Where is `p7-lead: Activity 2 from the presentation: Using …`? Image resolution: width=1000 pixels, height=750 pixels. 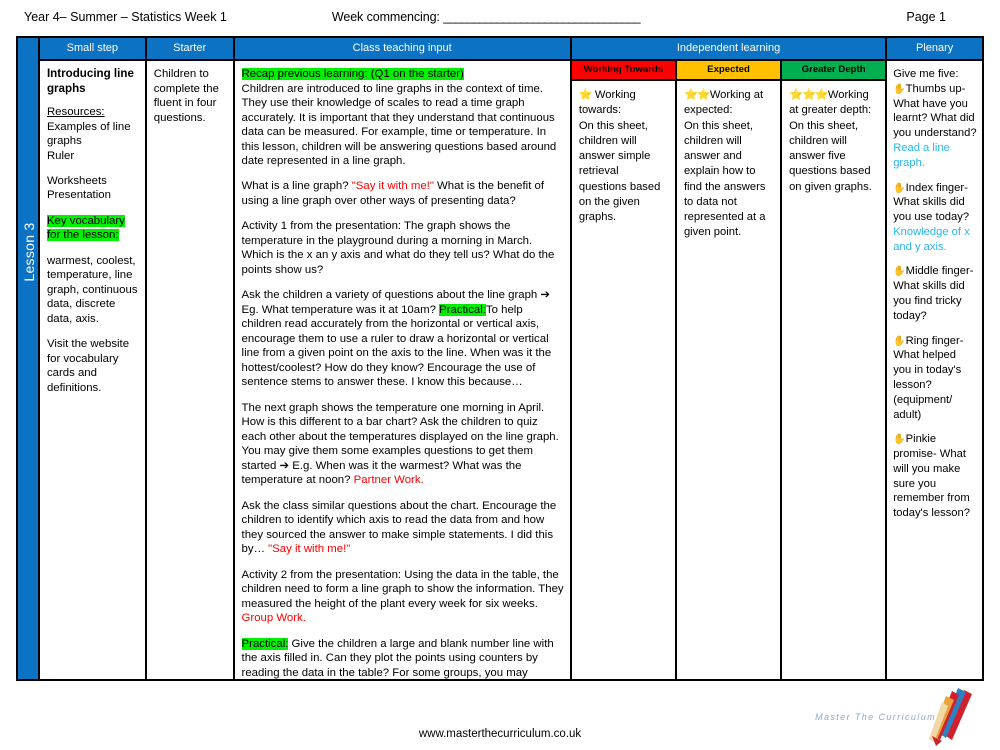 p7-lead: Activity 2 from the presentation: Using … is located at coordinates (402, 589).